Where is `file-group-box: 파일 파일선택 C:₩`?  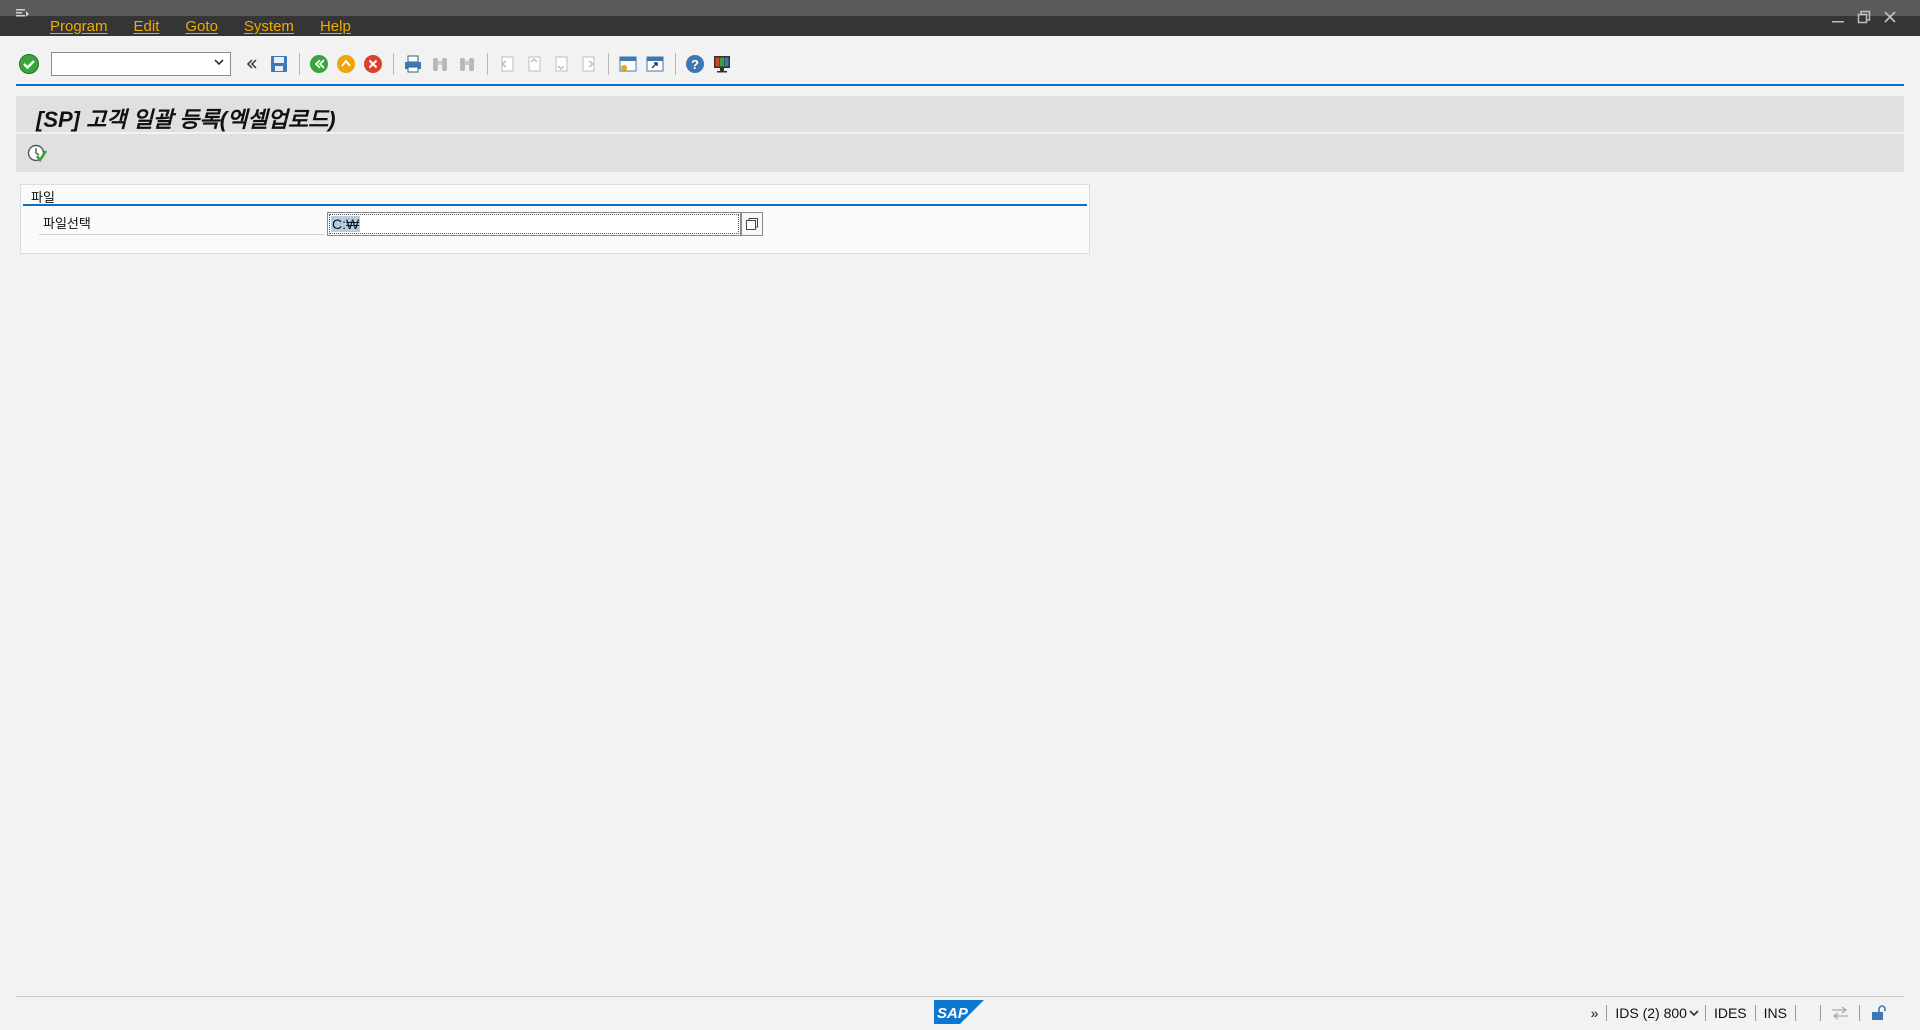 file-group-box: 파일 파일선택 C:₩ is located at coordinates (555, 219).